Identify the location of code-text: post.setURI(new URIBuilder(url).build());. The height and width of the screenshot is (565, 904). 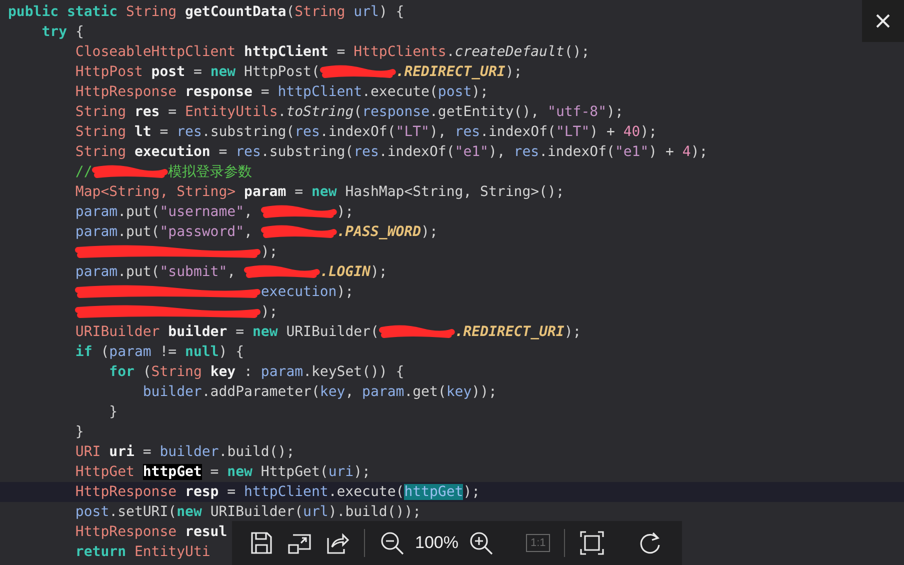
(248, 512).